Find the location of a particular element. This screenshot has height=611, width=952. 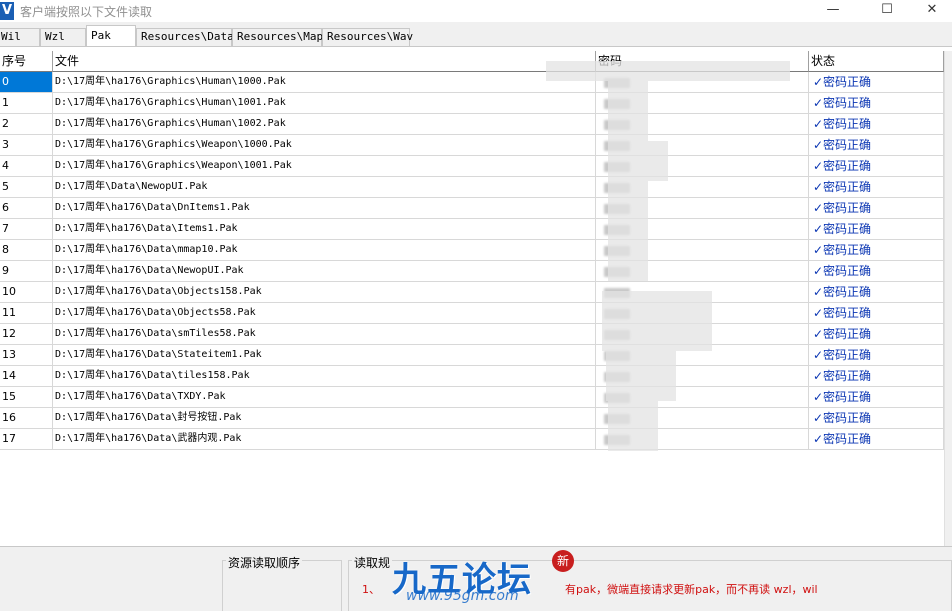

row-file-path: D:\17周年\ha176\Graphics\Human\1002.Pak is located at coordinates (324, 124).